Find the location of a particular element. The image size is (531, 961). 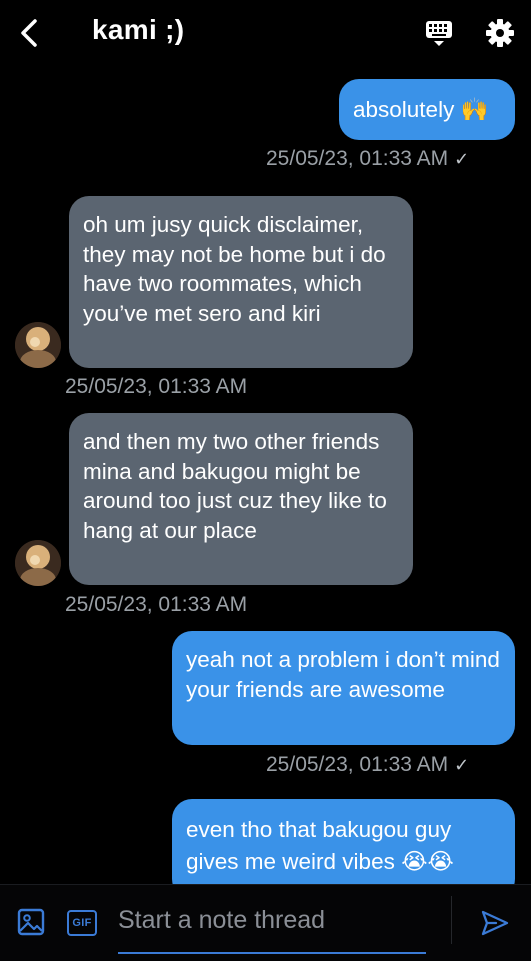

input-underline is located at coordinates (272, 953).